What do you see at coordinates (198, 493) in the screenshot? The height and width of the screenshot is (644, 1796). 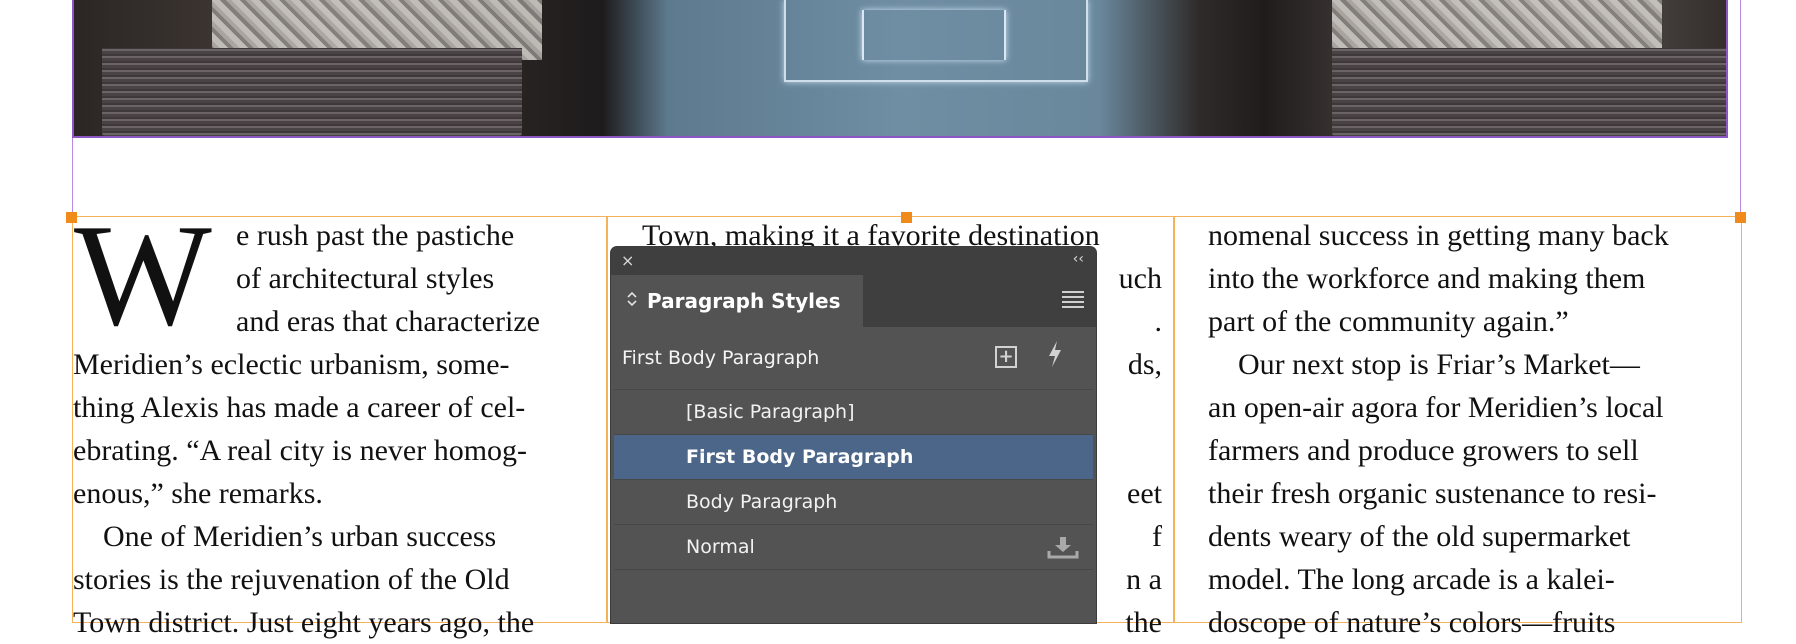 I see `text-line: enous,” she remarks.` at bounding box center [198, 493].